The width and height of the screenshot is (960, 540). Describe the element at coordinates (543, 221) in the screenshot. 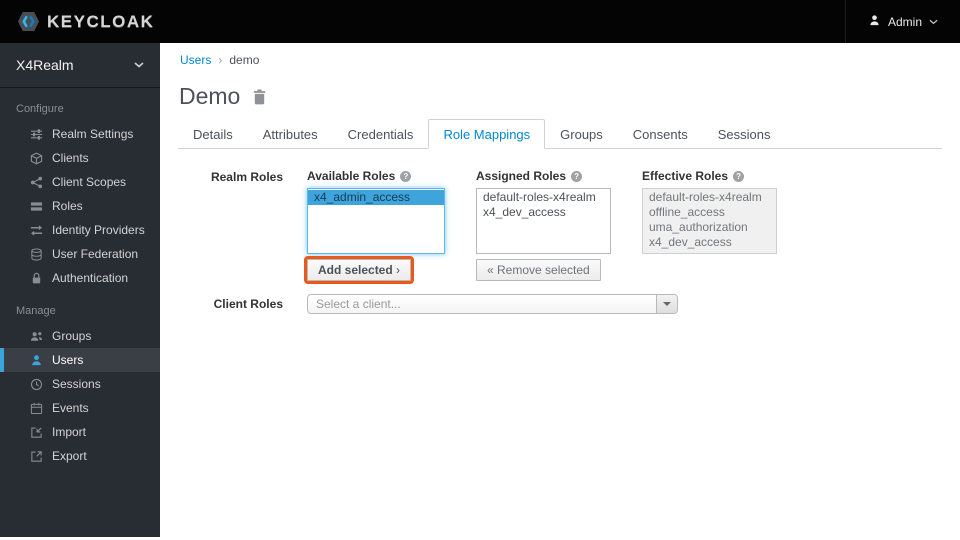

I see `assigned-roles-listbox: default-roles-x4realm x4_dev_access` at that location.